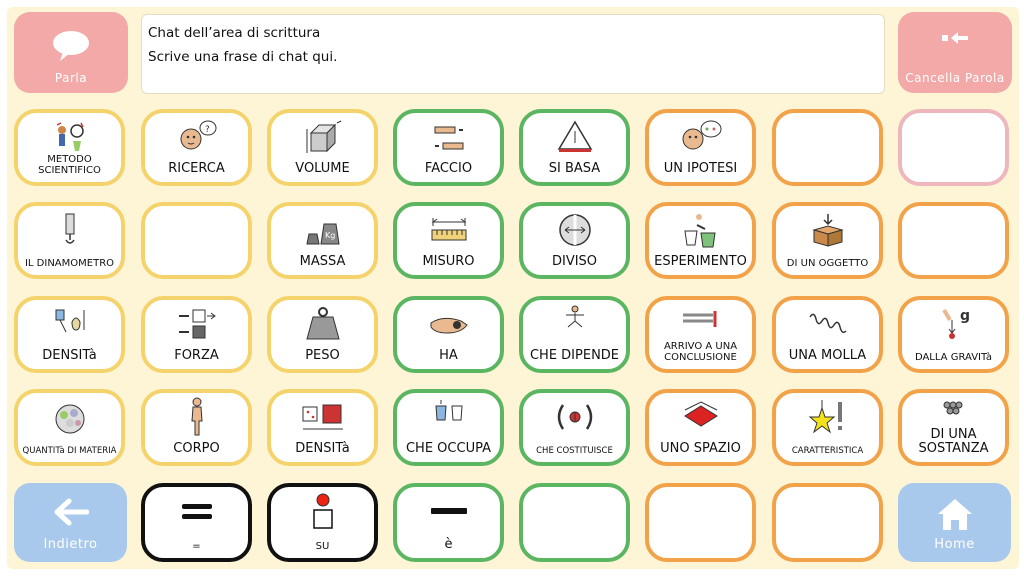  What do you see at coordinates (953, 357) in the screenshot?
I see `cell-label: DALLA GRAVITà` at bounding box center [953, 357].